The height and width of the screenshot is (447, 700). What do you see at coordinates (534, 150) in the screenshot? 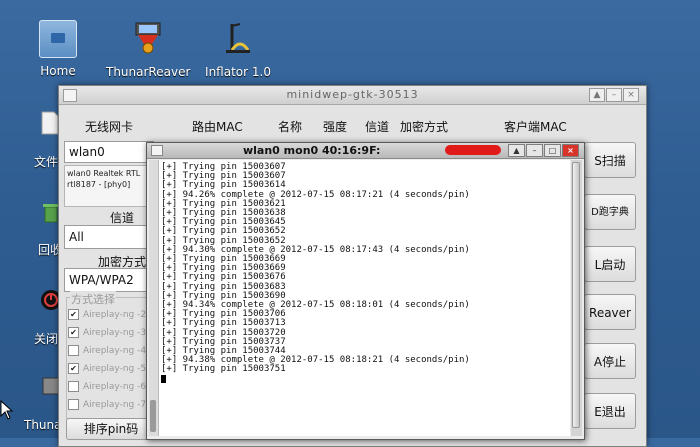
I see `terminal-minimize-button: –` at bounding box center [534, 150].